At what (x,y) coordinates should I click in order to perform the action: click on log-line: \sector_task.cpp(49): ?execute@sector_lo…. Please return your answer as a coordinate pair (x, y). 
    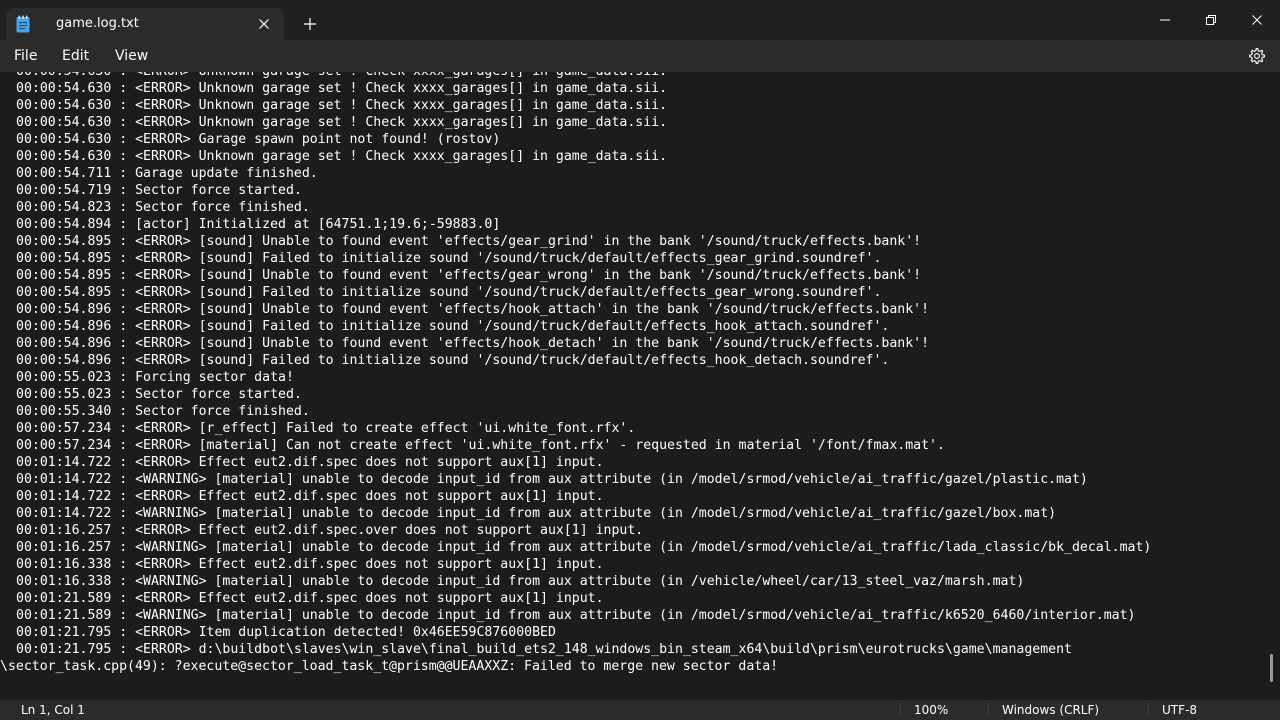
    Looking at the image, I should click on (389, 666).